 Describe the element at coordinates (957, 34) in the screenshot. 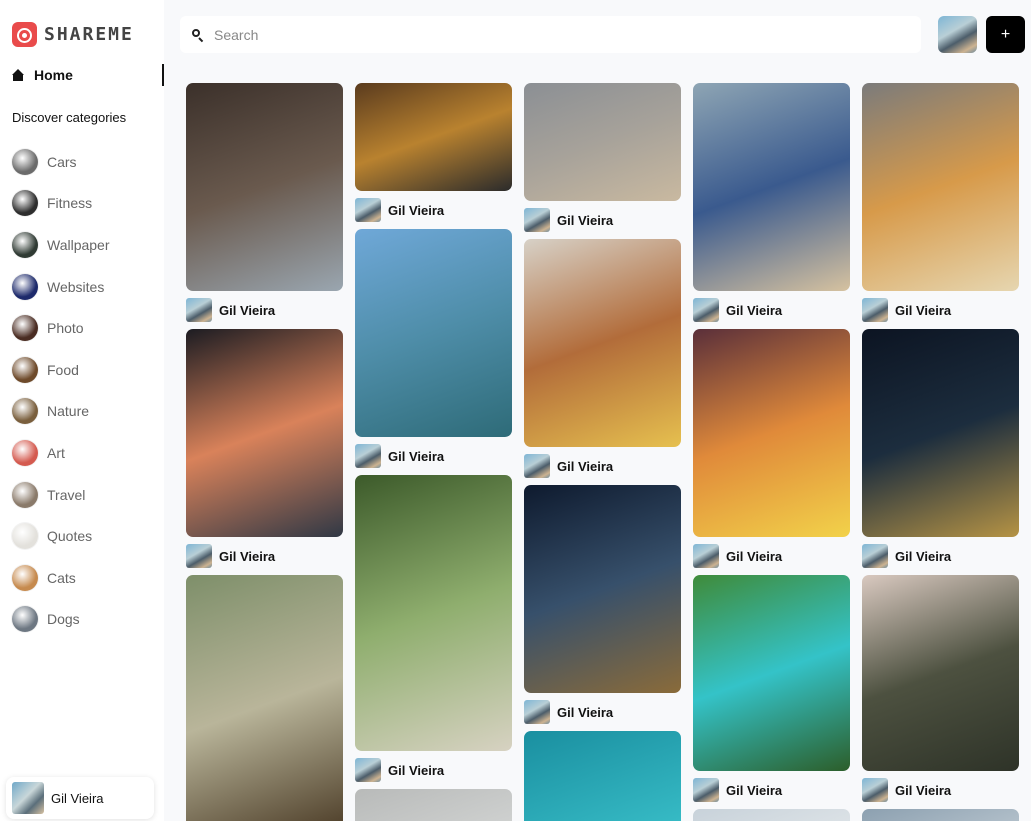

I see `header-avatar` at that location.